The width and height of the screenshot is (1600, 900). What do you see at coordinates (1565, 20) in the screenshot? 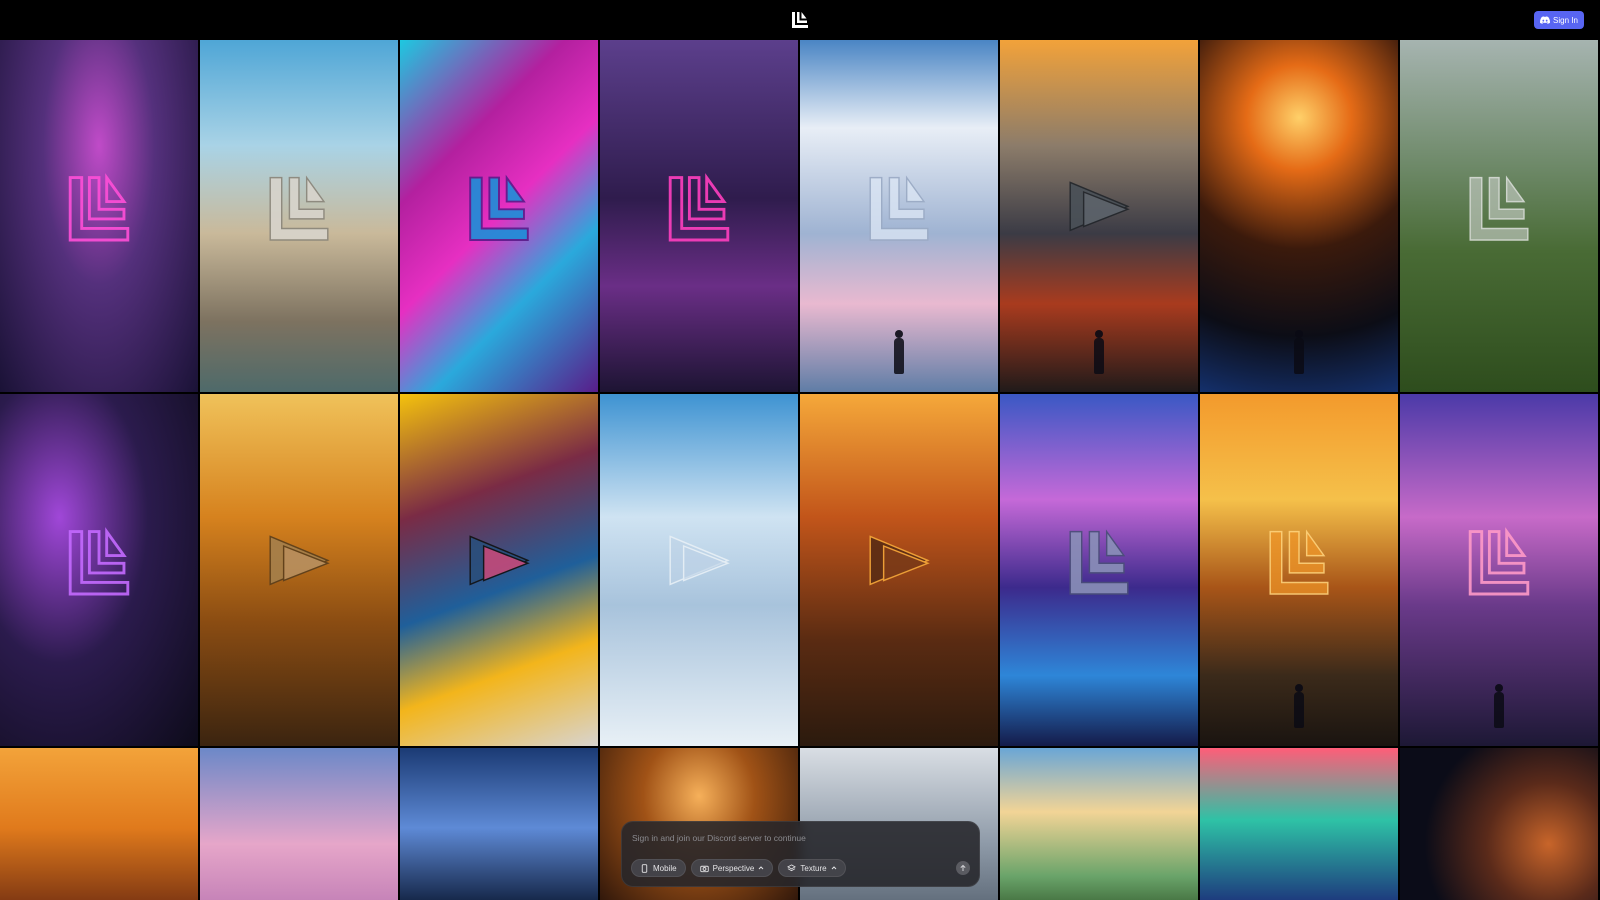
I see `sign-in-label: Sign In` at bounding box center [1565, 20].